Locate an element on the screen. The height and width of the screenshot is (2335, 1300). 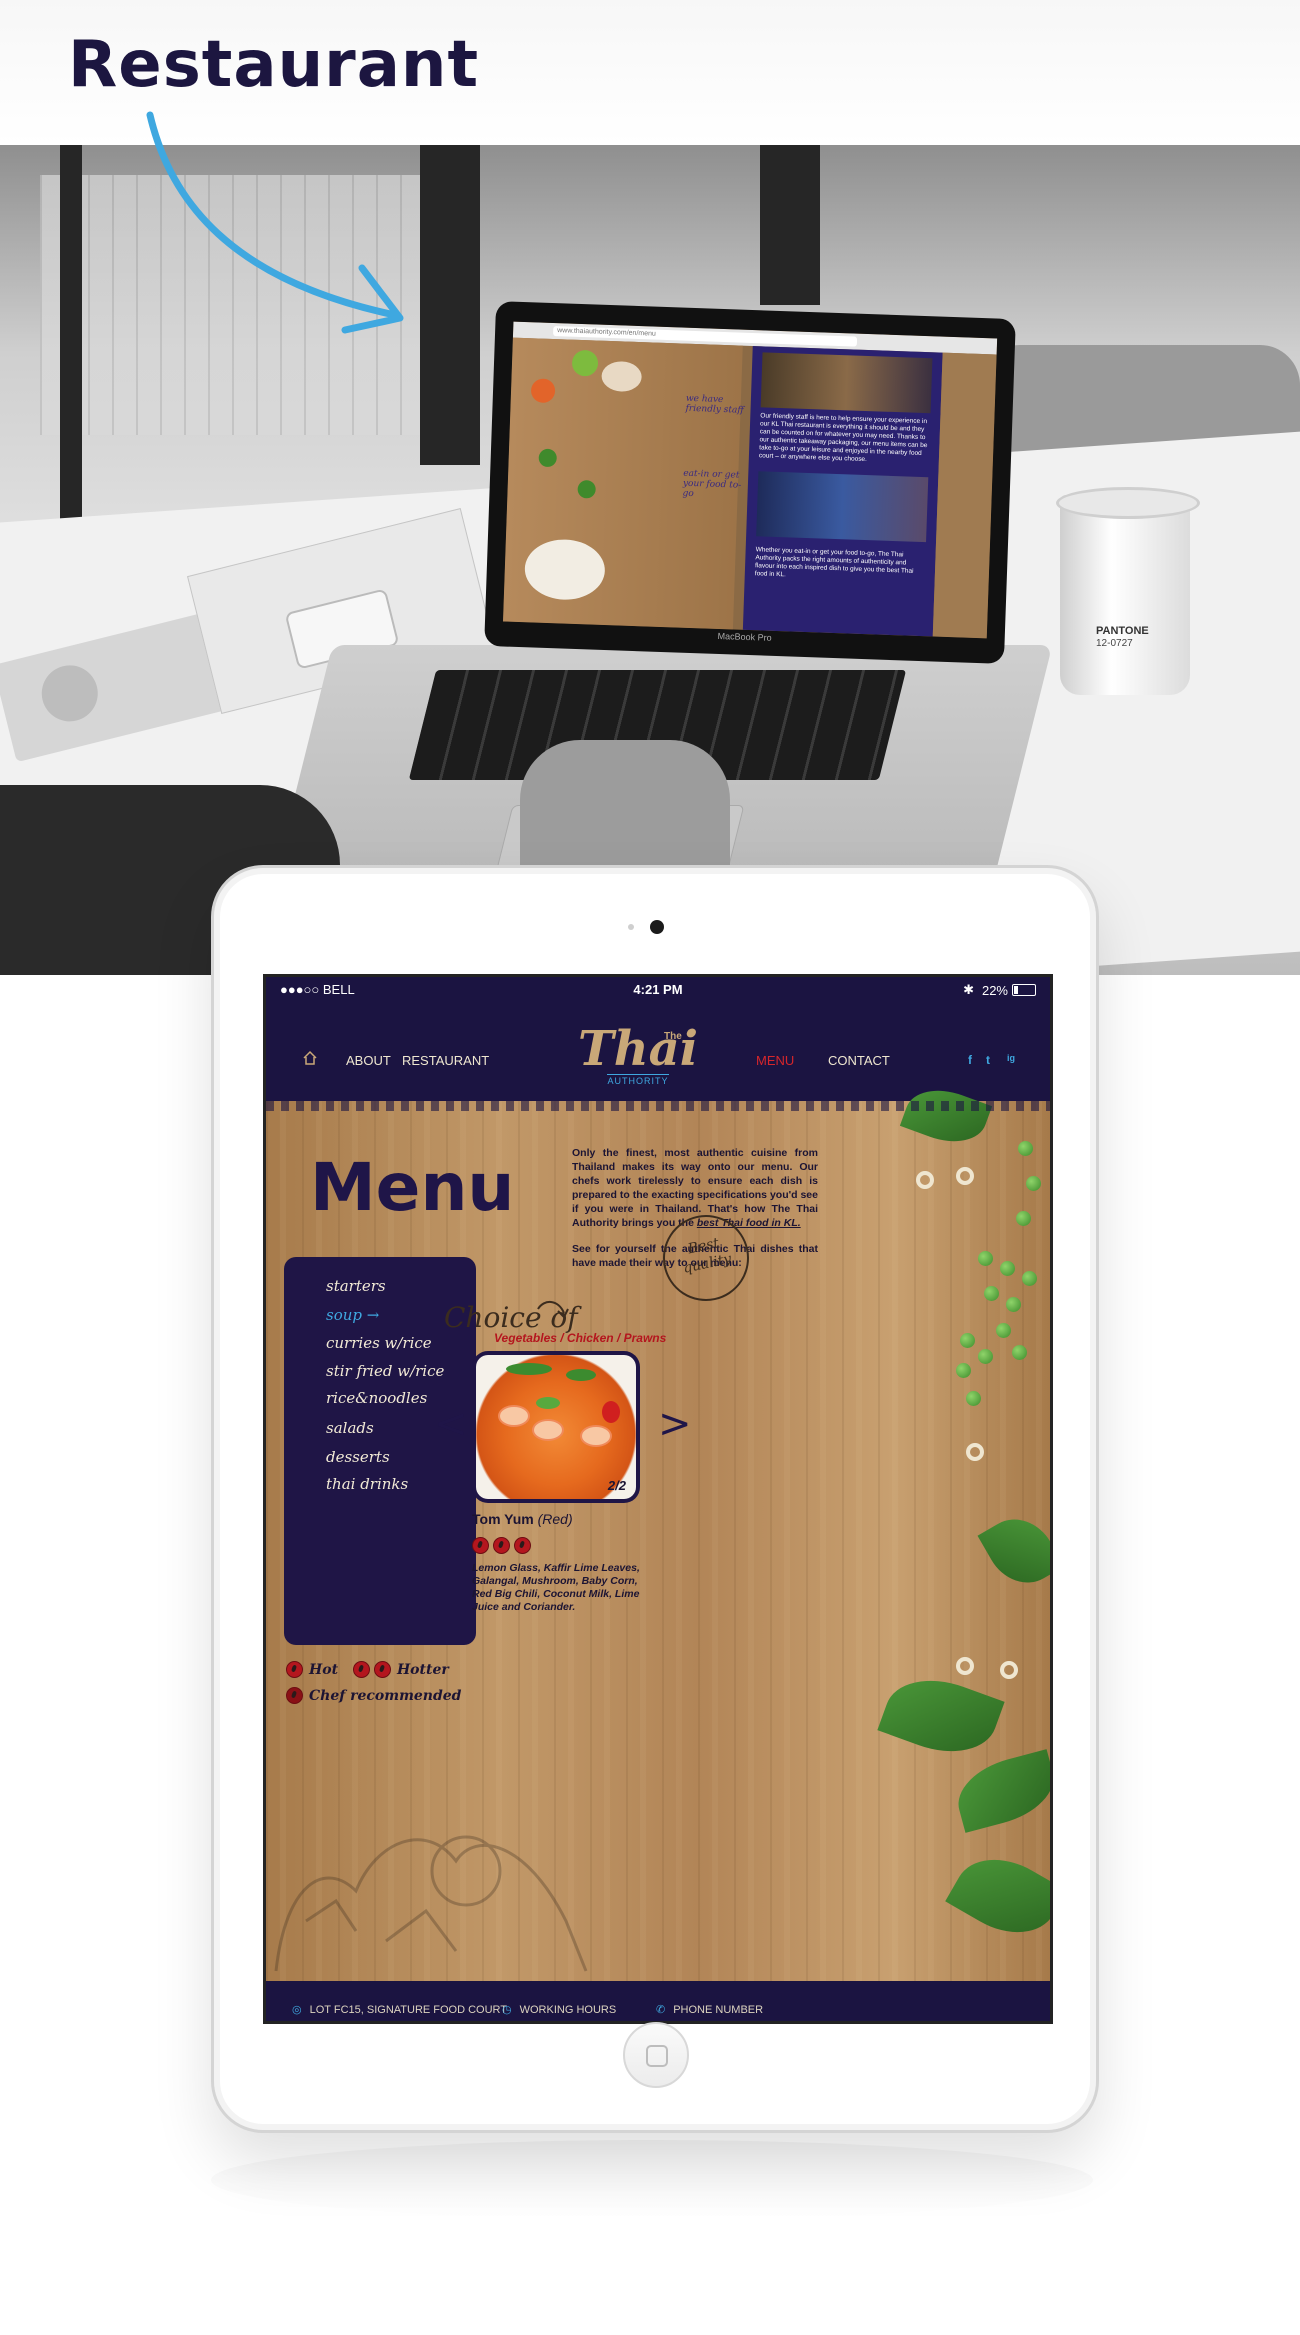
logo-the: The is located at coordinates (673, 1036).